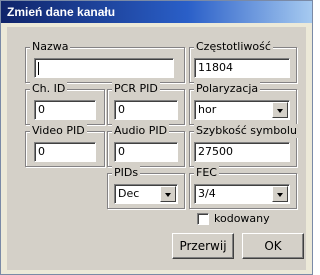  I want to click on fec-value: 3/4, so click(207, 193).